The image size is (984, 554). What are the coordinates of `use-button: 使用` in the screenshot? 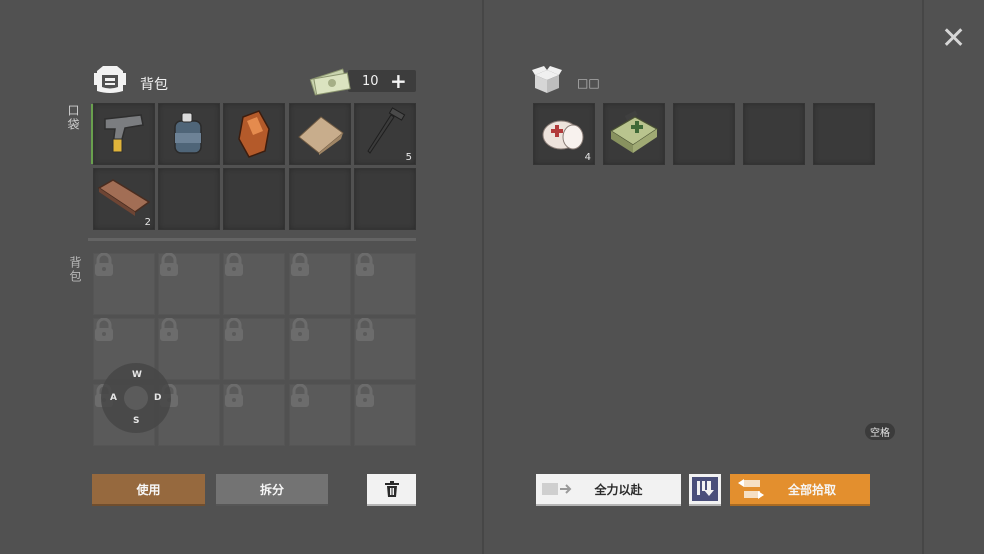 It's located at (148, 490).